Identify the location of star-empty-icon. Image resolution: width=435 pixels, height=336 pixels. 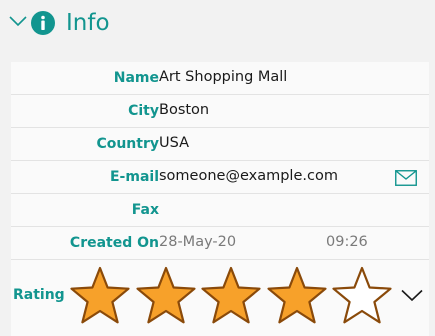
(362, 296).